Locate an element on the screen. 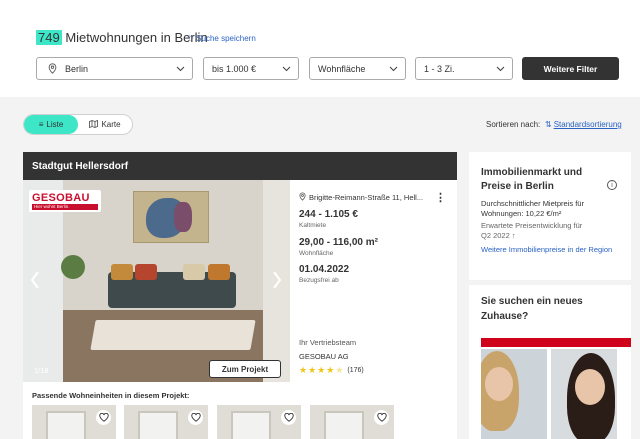  promo-title: Sie suchen ein neues Zuhause? is located at coordinates (532, 309).